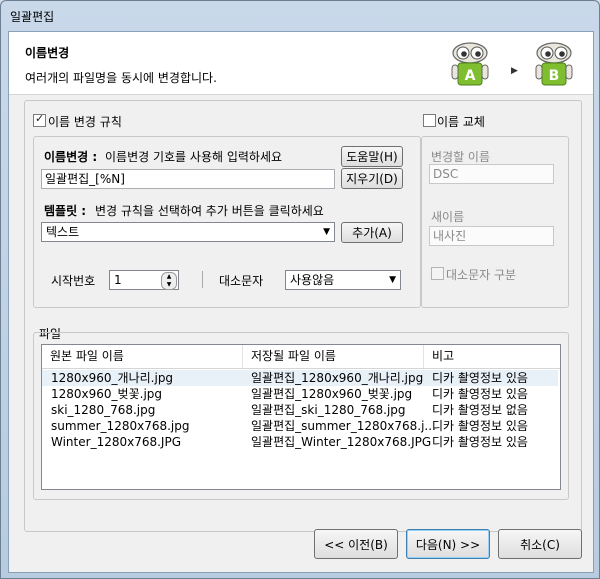  What do you see at coordinates (461, 157) in the screenshot?
I see `find-name-label: 변경할 이름` at bounding box center [461, 157].